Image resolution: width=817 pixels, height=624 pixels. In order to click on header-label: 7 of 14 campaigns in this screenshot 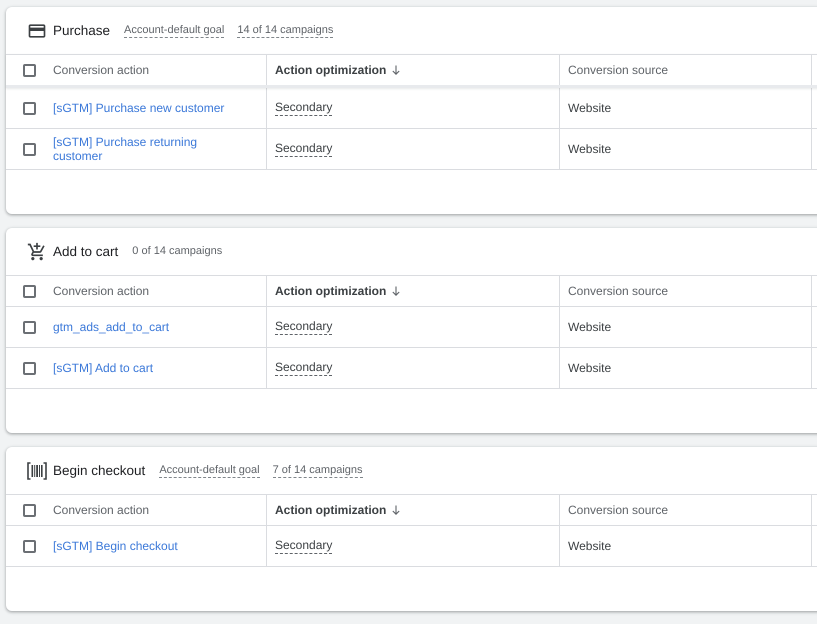, I will do `click(317, 471)`.